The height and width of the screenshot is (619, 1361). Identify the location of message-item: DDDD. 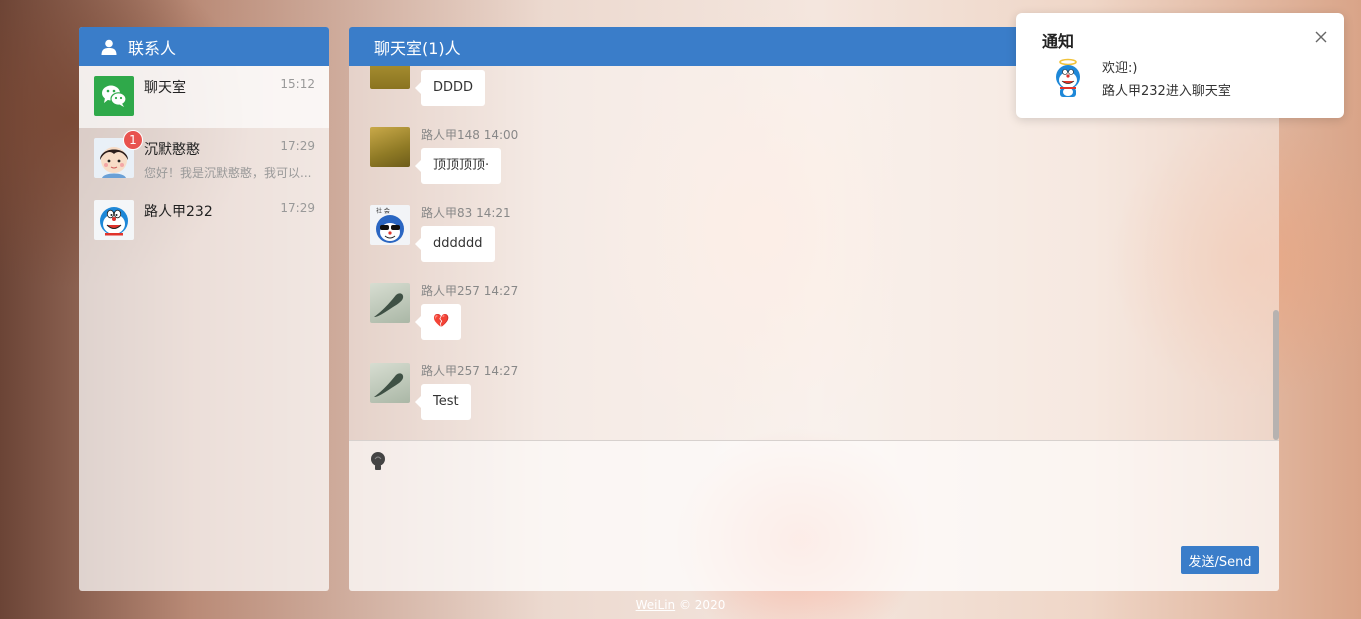
(428, 86).